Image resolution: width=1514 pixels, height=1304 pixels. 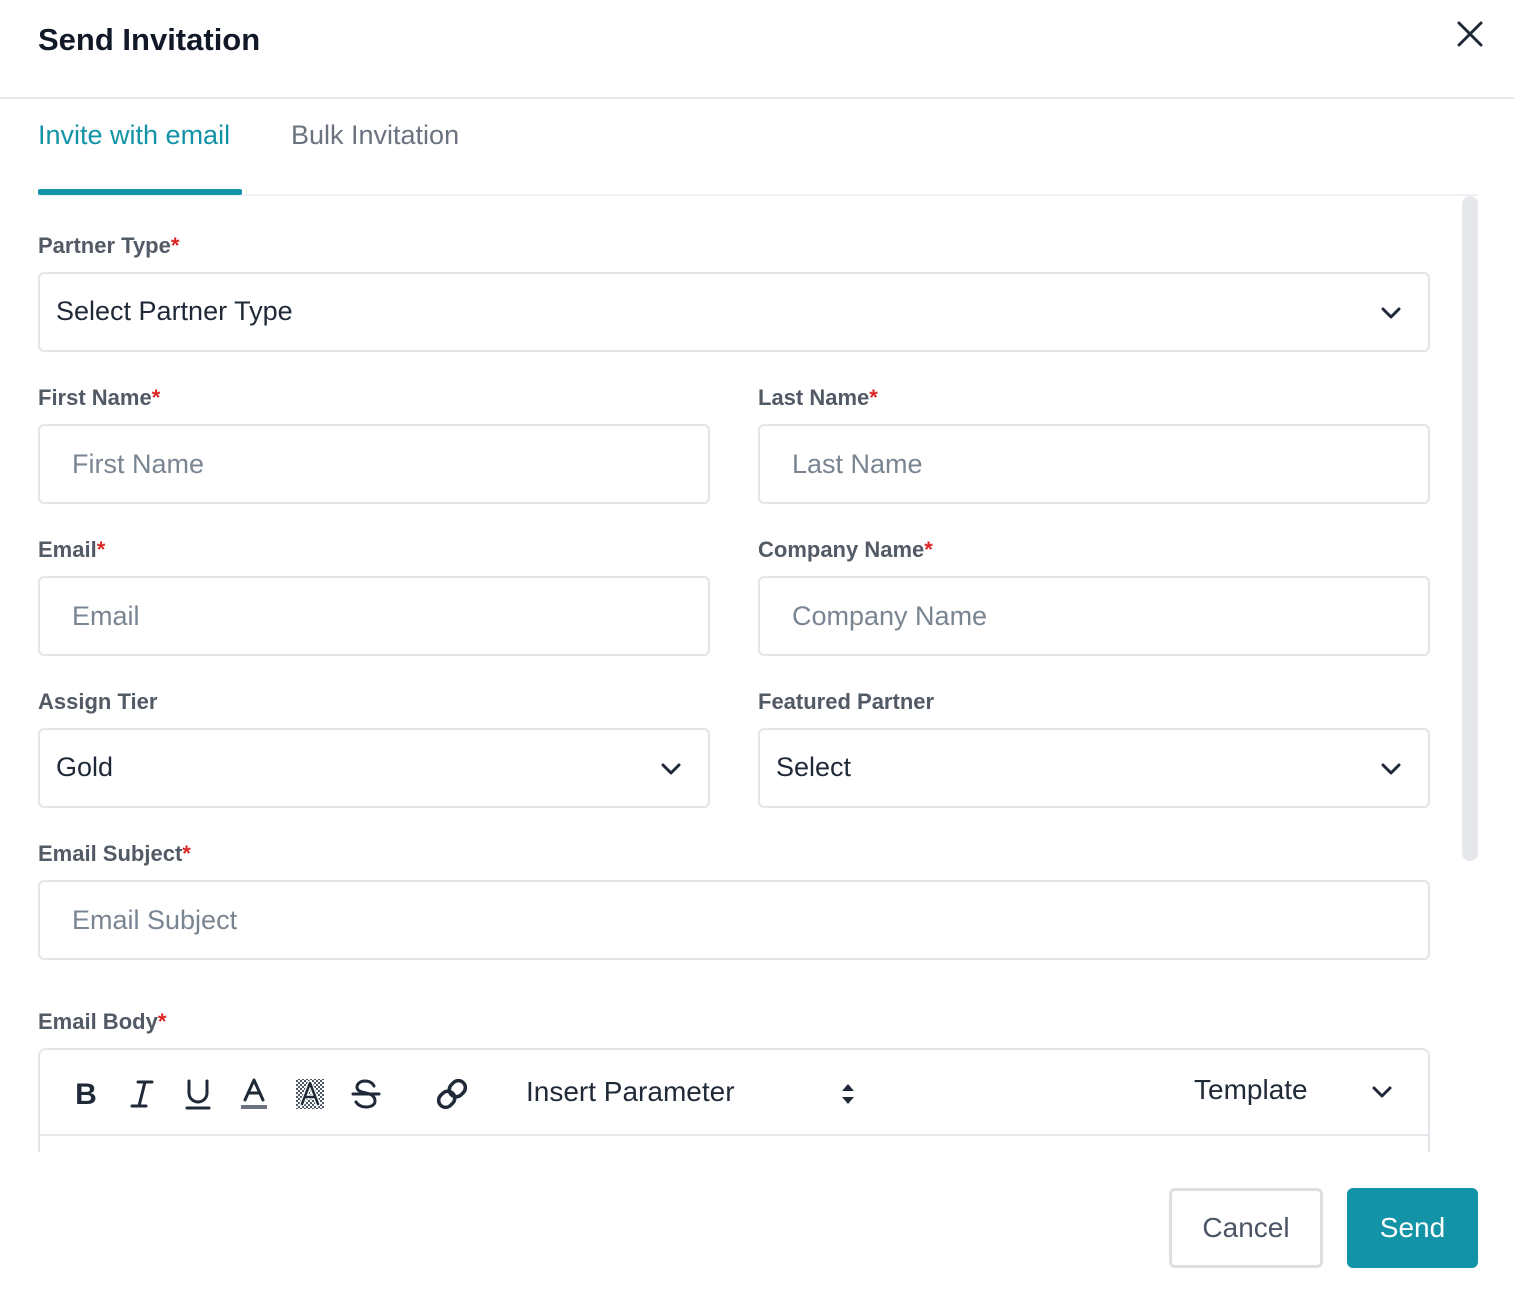 I want to click on featured-partner-value: Select, so click(x=814, y=767).